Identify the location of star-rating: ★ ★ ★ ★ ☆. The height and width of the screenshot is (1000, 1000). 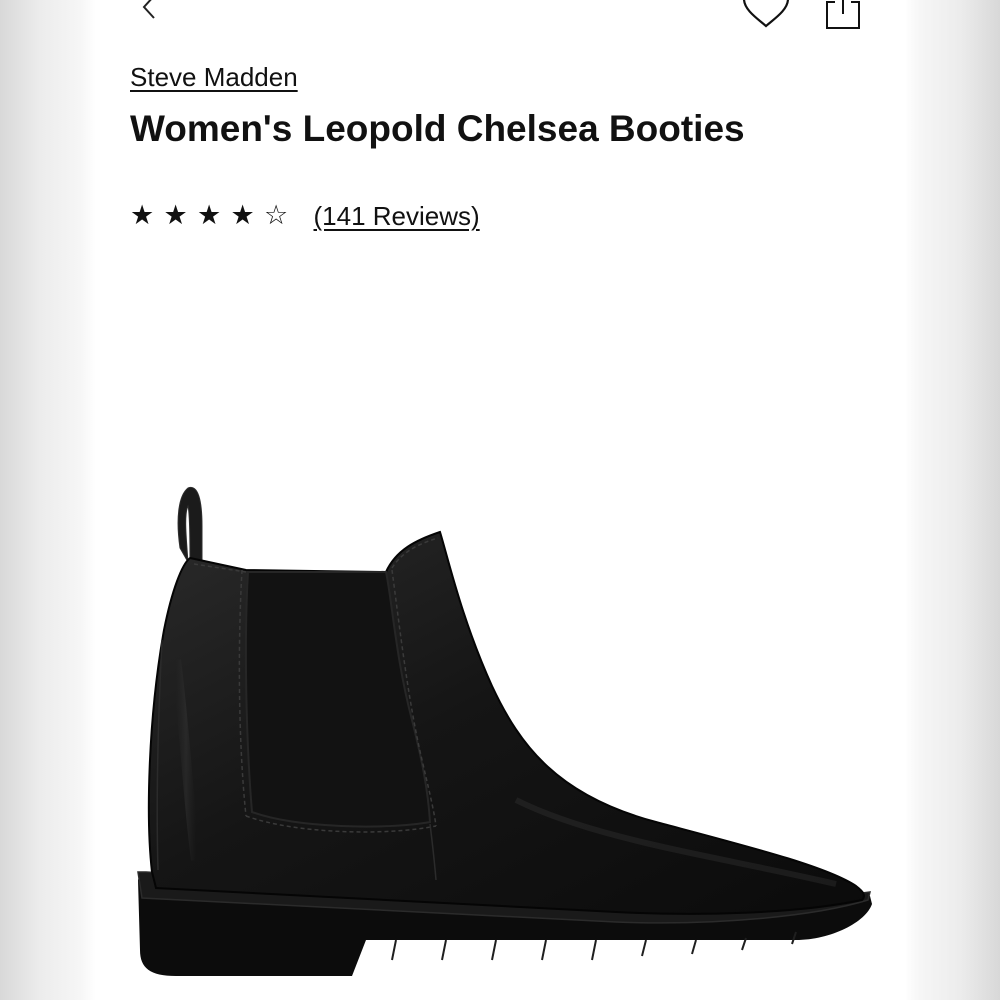
(214, 216).